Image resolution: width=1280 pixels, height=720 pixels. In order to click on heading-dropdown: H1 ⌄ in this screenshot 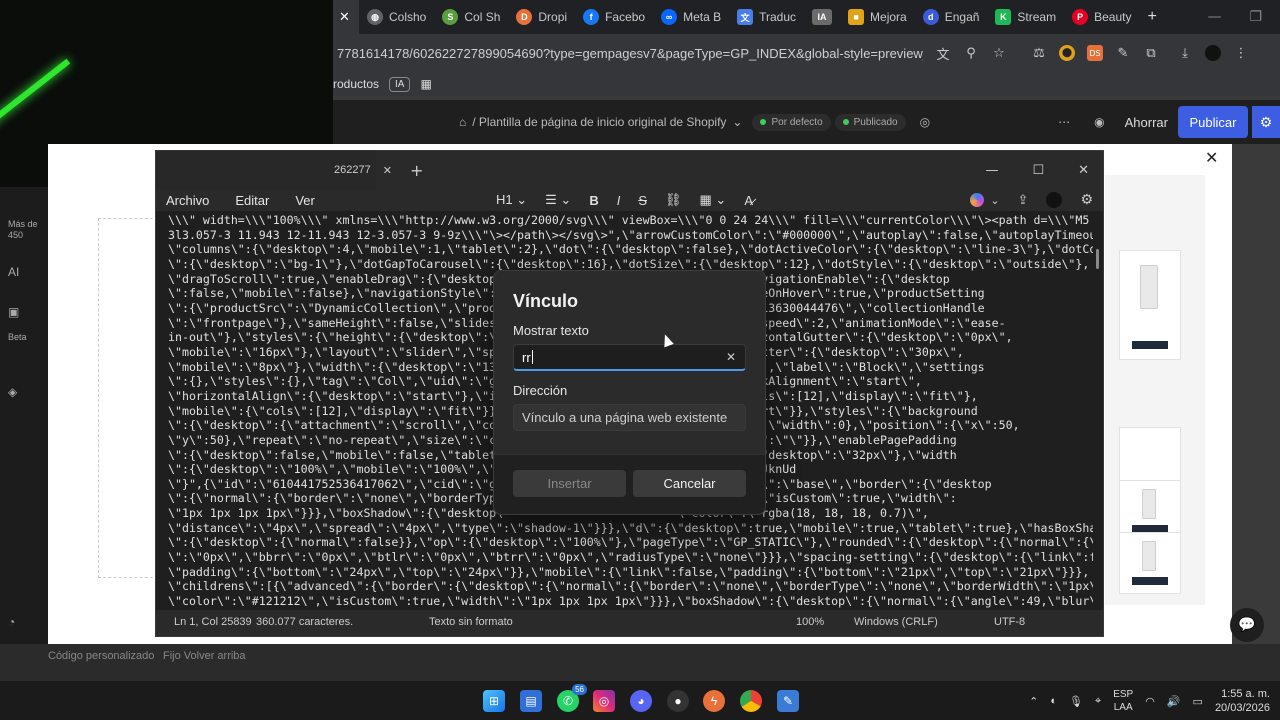, I will do `click(511, 200)`.